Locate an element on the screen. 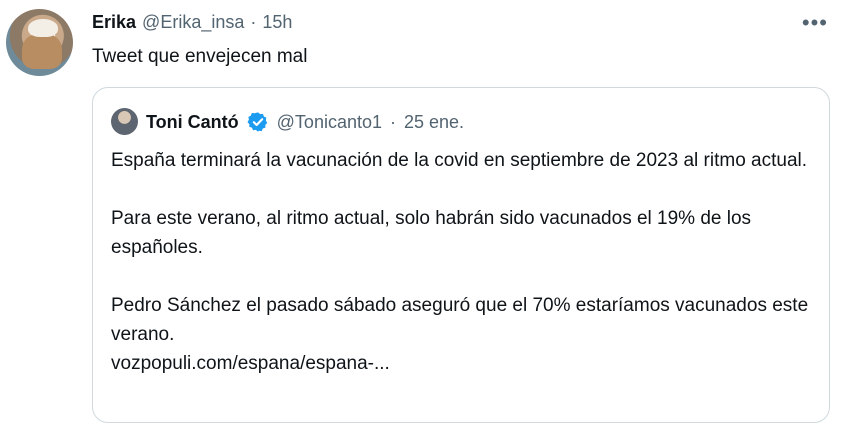  avatar-hair is located at coordinates (42, 51).